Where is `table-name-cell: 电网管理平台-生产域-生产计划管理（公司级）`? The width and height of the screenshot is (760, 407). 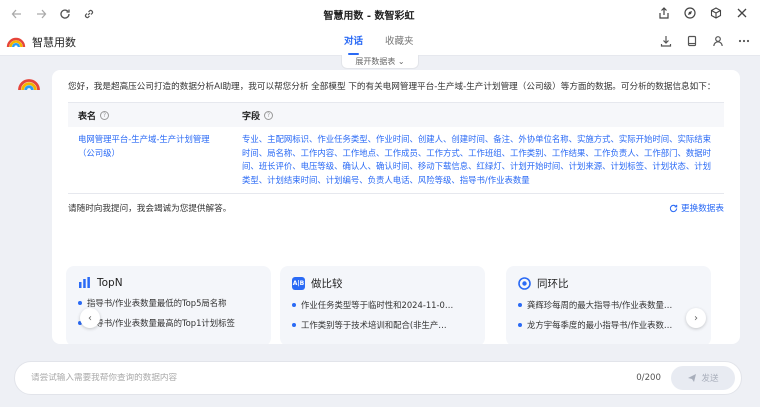
table-name-cell: 电网管理平台-生产域-生产计划管理（公司级） is located at coordinates (150, 160).